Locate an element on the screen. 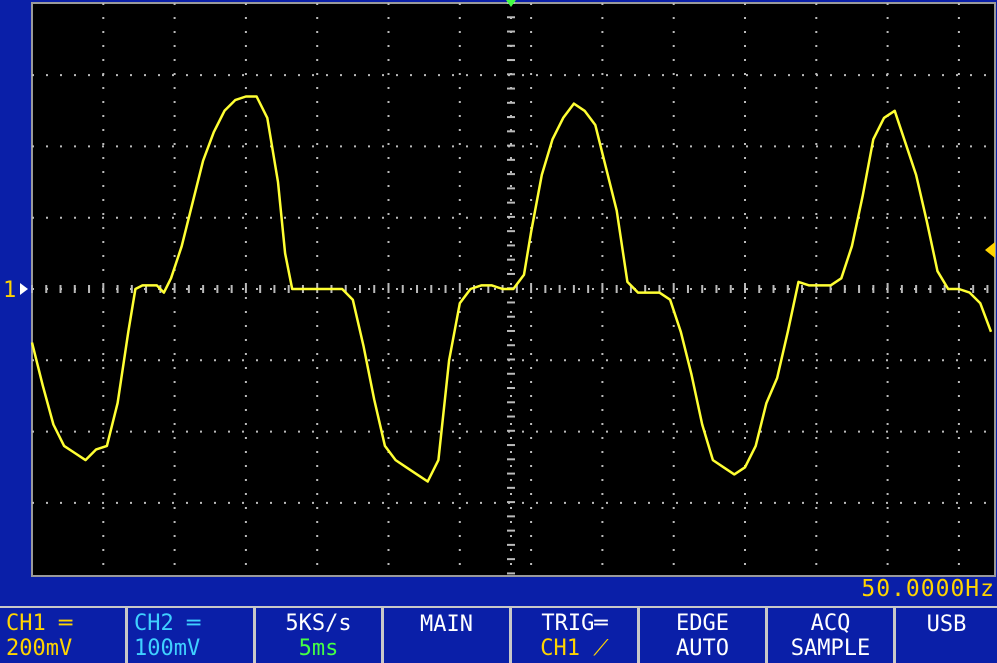  edge-menu: EDGE AUTO is located at coordinates (704, 635).